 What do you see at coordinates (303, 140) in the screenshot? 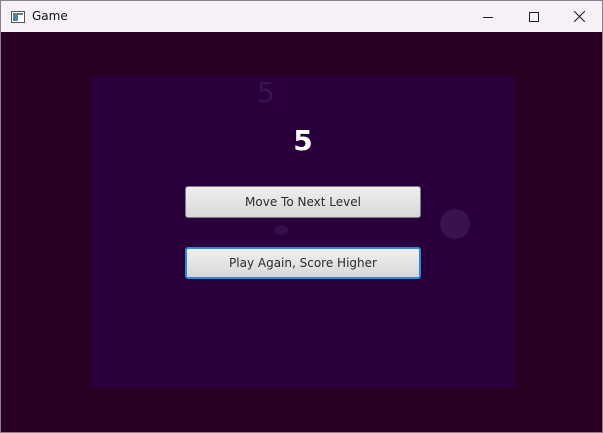
I see `score-display: 5` at bounding box center [303, 140].